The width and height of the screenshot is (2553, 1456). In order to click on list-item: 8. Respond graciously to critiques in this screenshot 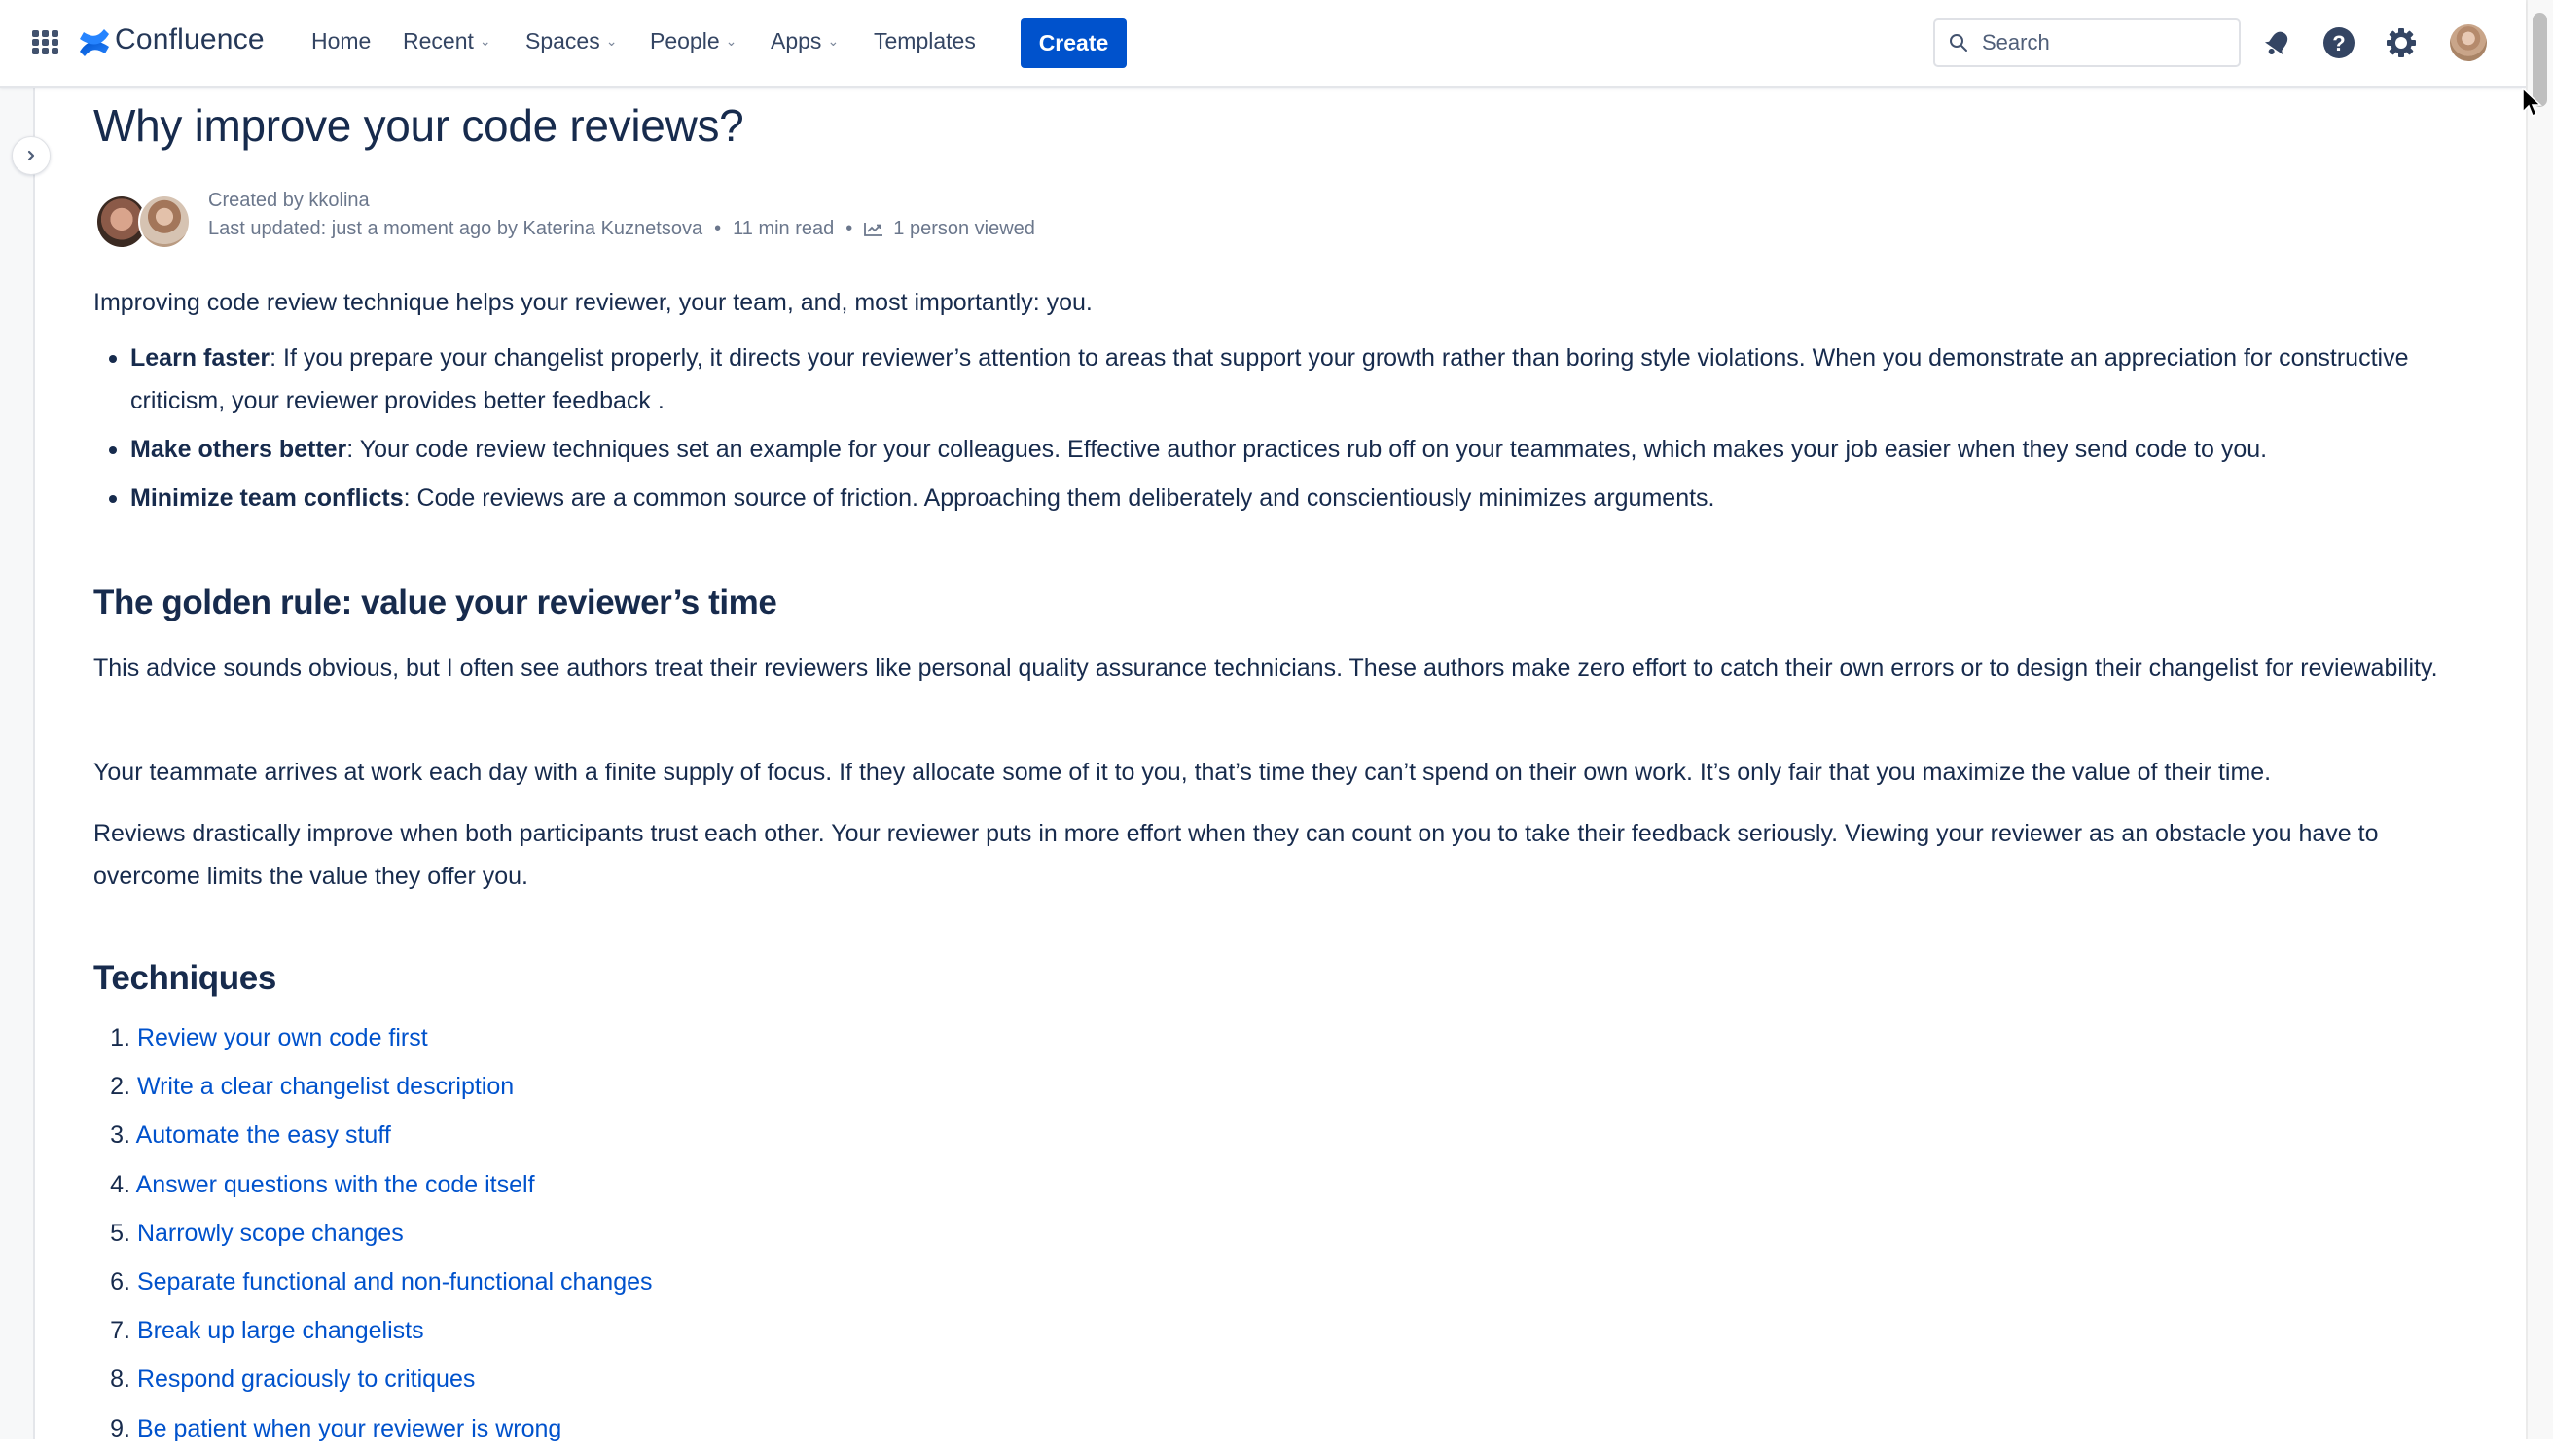, I will do `click(373, 1382)`.